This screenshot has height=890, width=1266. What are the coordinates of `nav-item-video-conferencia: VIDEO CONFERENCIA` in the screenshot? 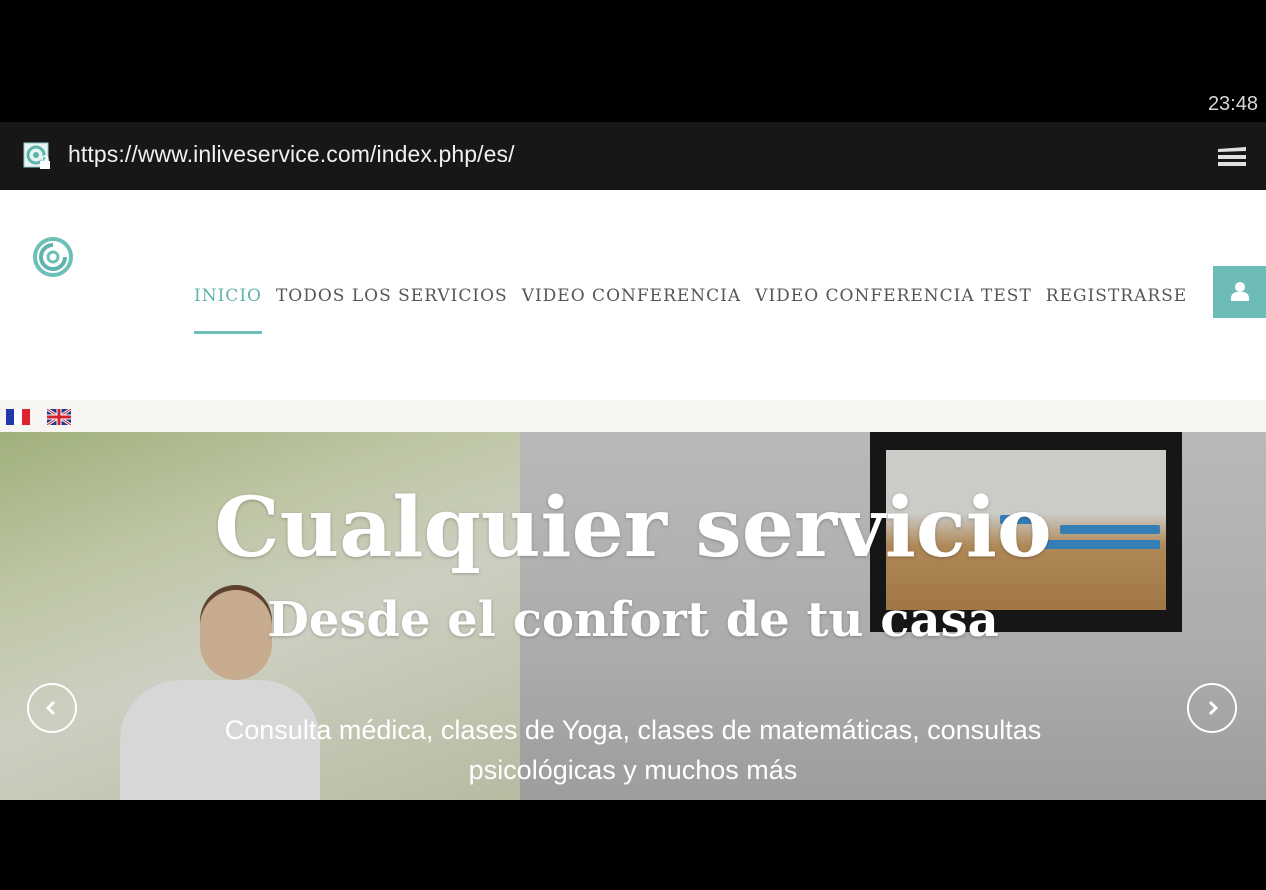 It's located at (631, 296).